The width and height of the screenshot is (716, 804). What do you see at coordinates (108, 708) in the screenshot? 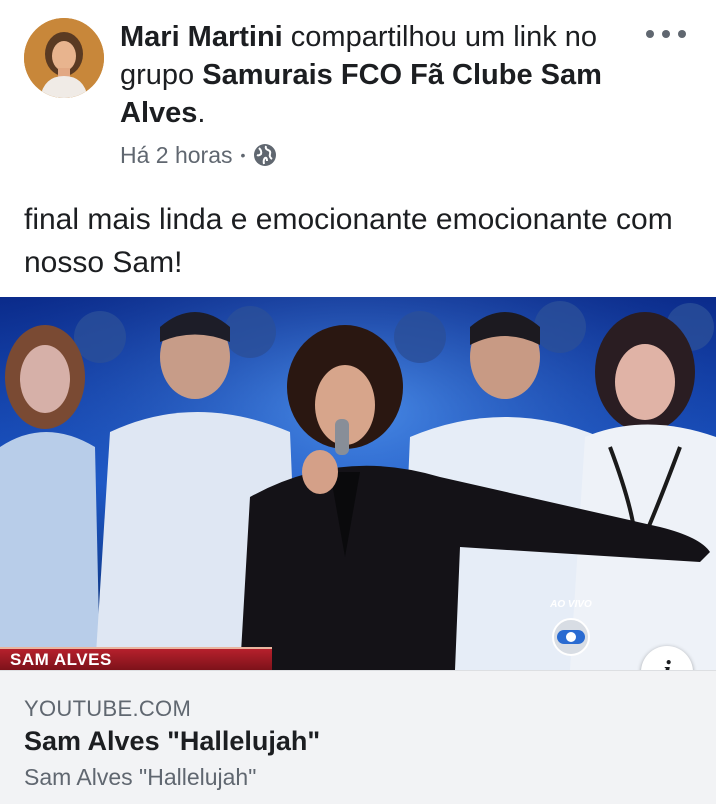
I see `link-domain: YOUTUBE.COM` at bounding box center [108, 708].